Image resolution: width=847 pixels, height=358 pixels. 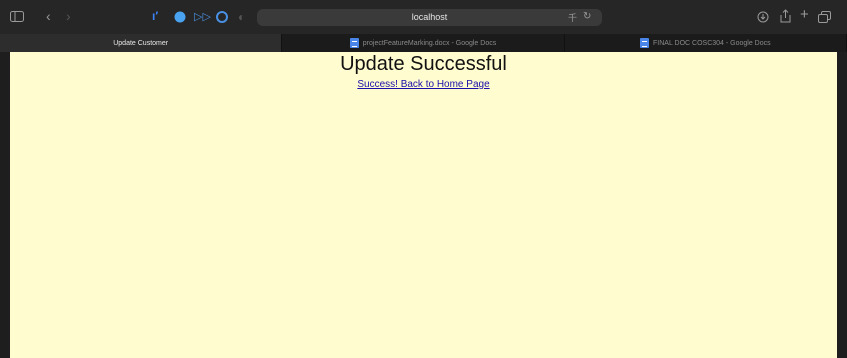 What do you see at coordinates (241, 17) in the screenshot?
I see `shield-icon: ◐` at bounding box center [241, 17].